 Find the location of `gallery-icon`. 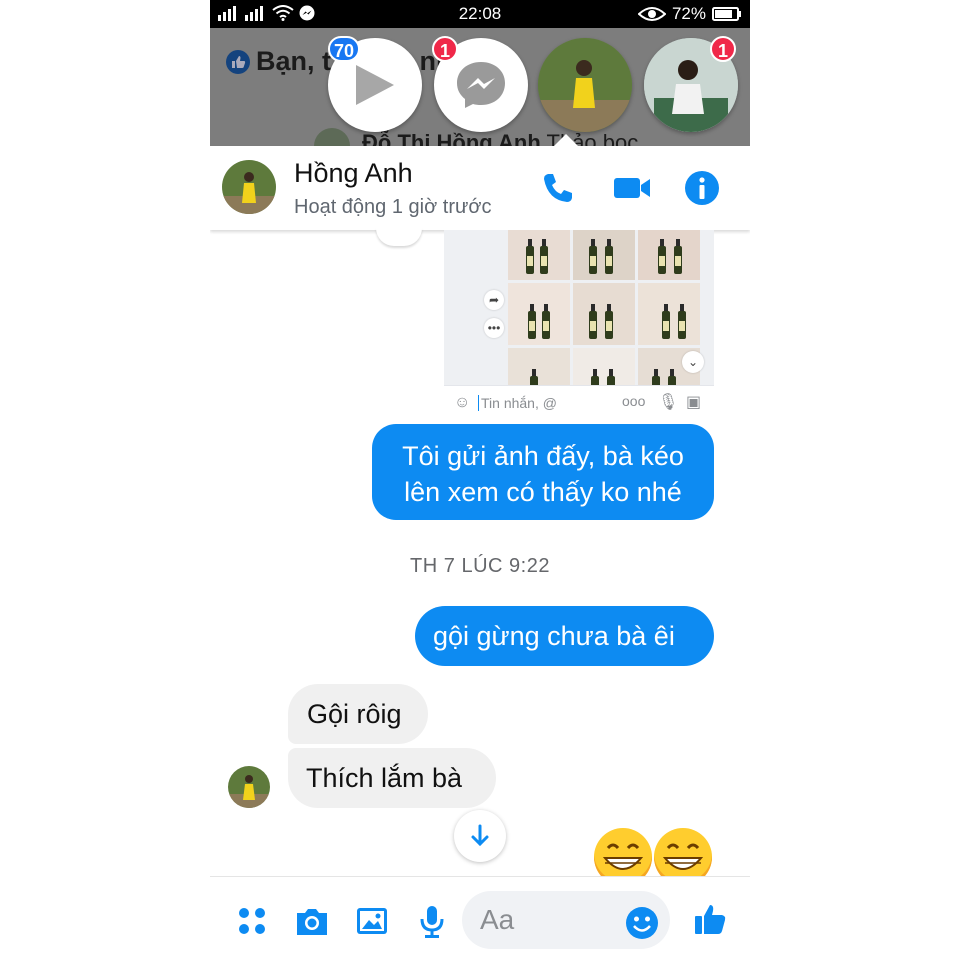

gallery-icon is located at coordinates (372, 921).